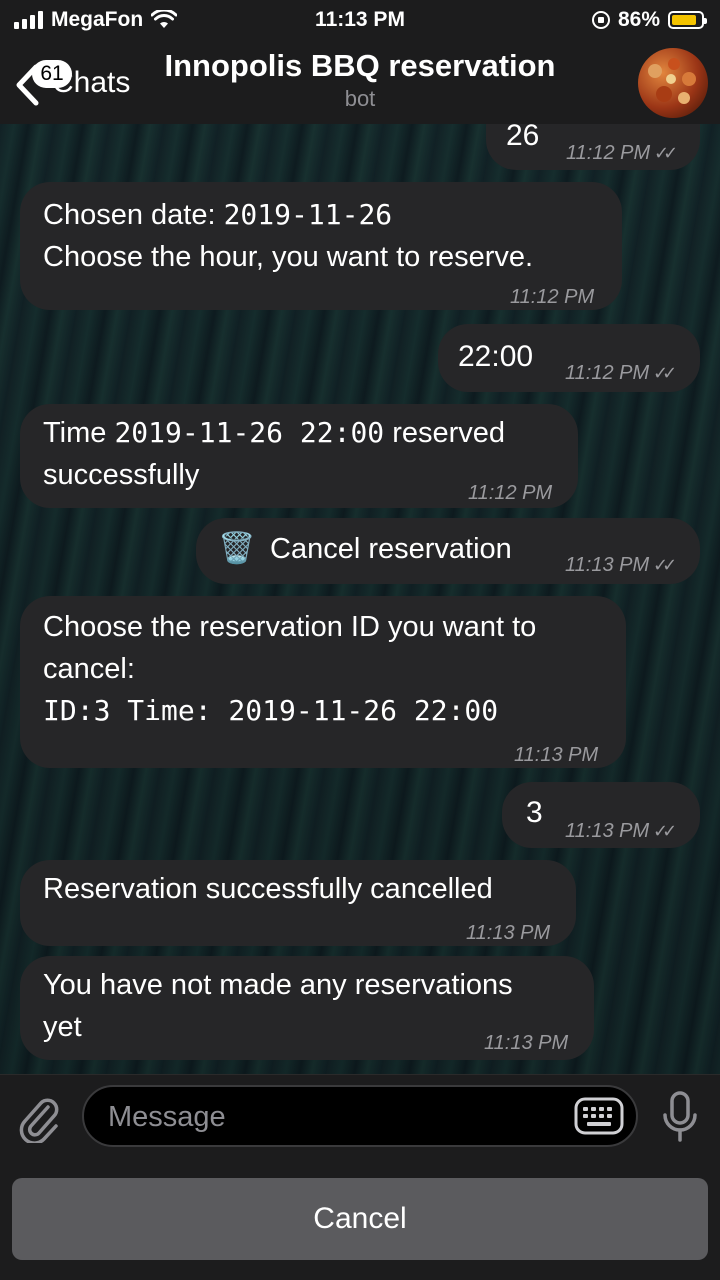 This screenshot has width=720, height=1280. I want to click on keyboard-icon, so click(599, 1116).